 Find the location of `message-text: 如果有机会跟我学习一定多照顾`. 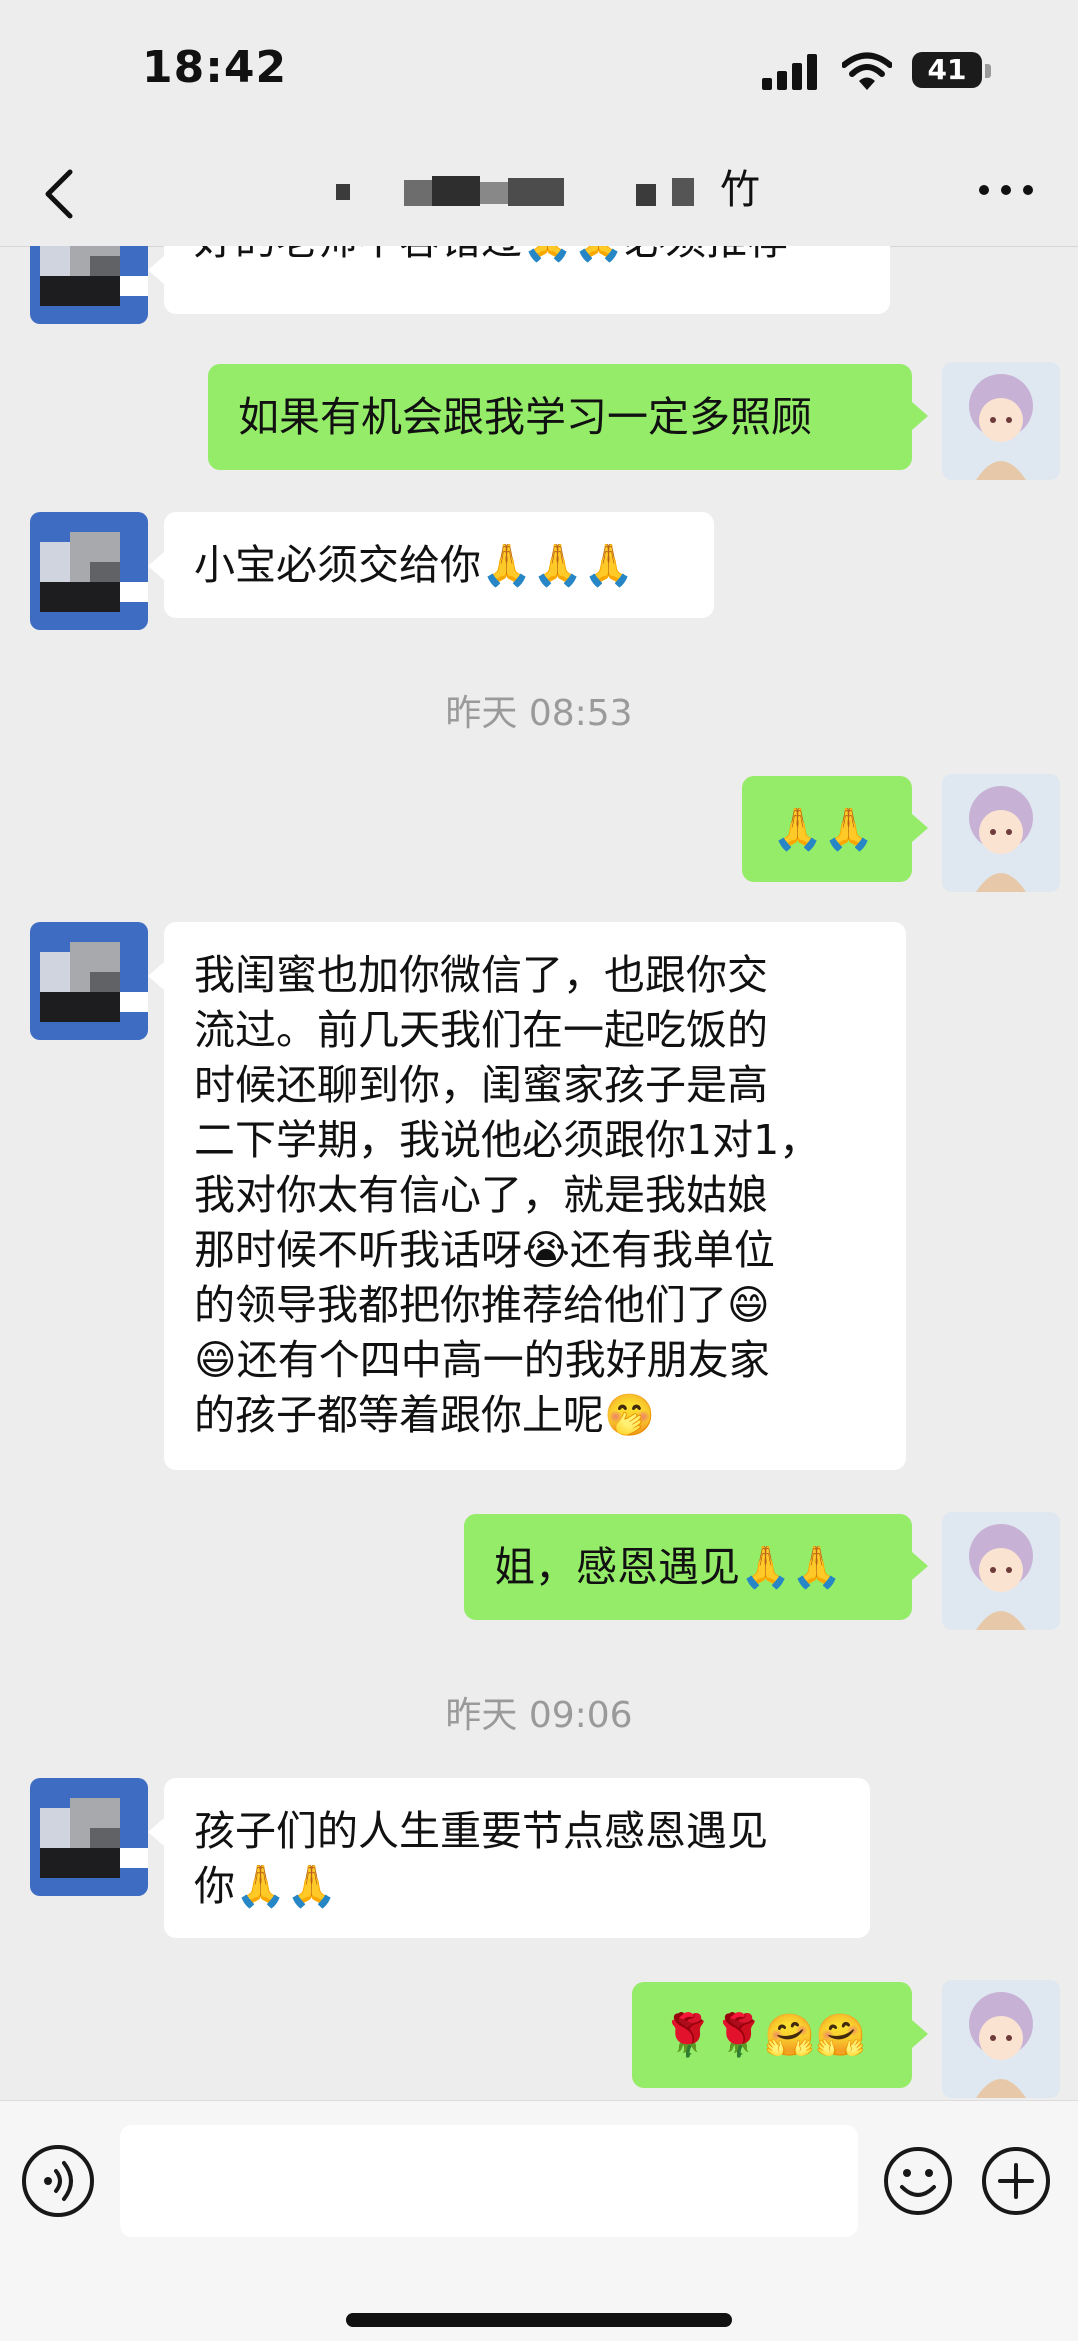

message-text: 如果有机会跟我学习一定多照顾 is located at coordinates (525, 417).